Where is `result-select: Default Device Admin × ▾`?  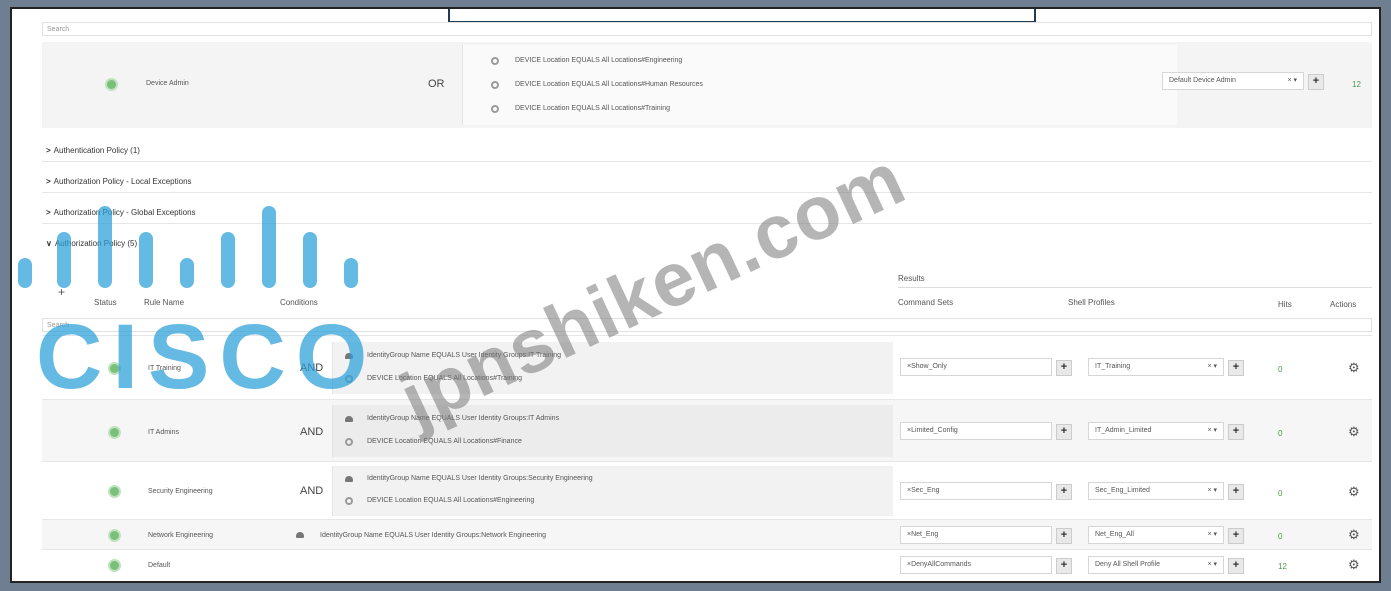 result-select: Default Device Admin × ▾ is located at coordinates (1233, 81).